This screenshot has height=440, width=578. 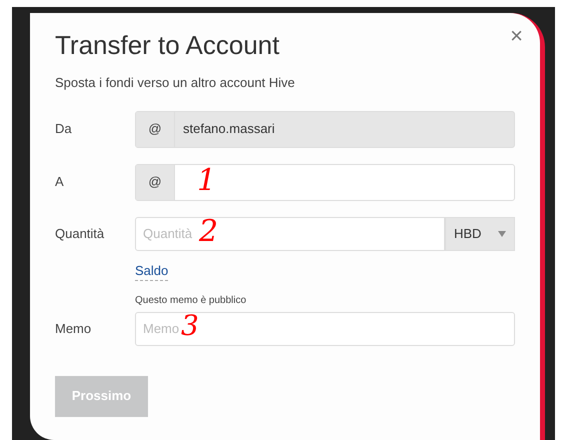 What do you see at coordinates (64, 129) in the screenshot?
I see `field-label: Da` at bounding box center [64, 129].